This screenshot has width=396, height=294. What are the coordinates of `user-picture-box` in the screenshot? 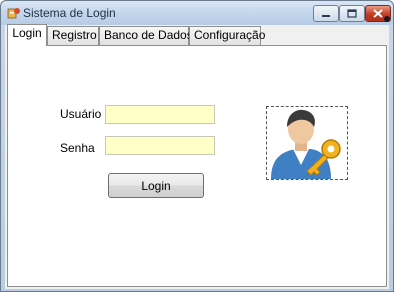 It's located at (307, 143).